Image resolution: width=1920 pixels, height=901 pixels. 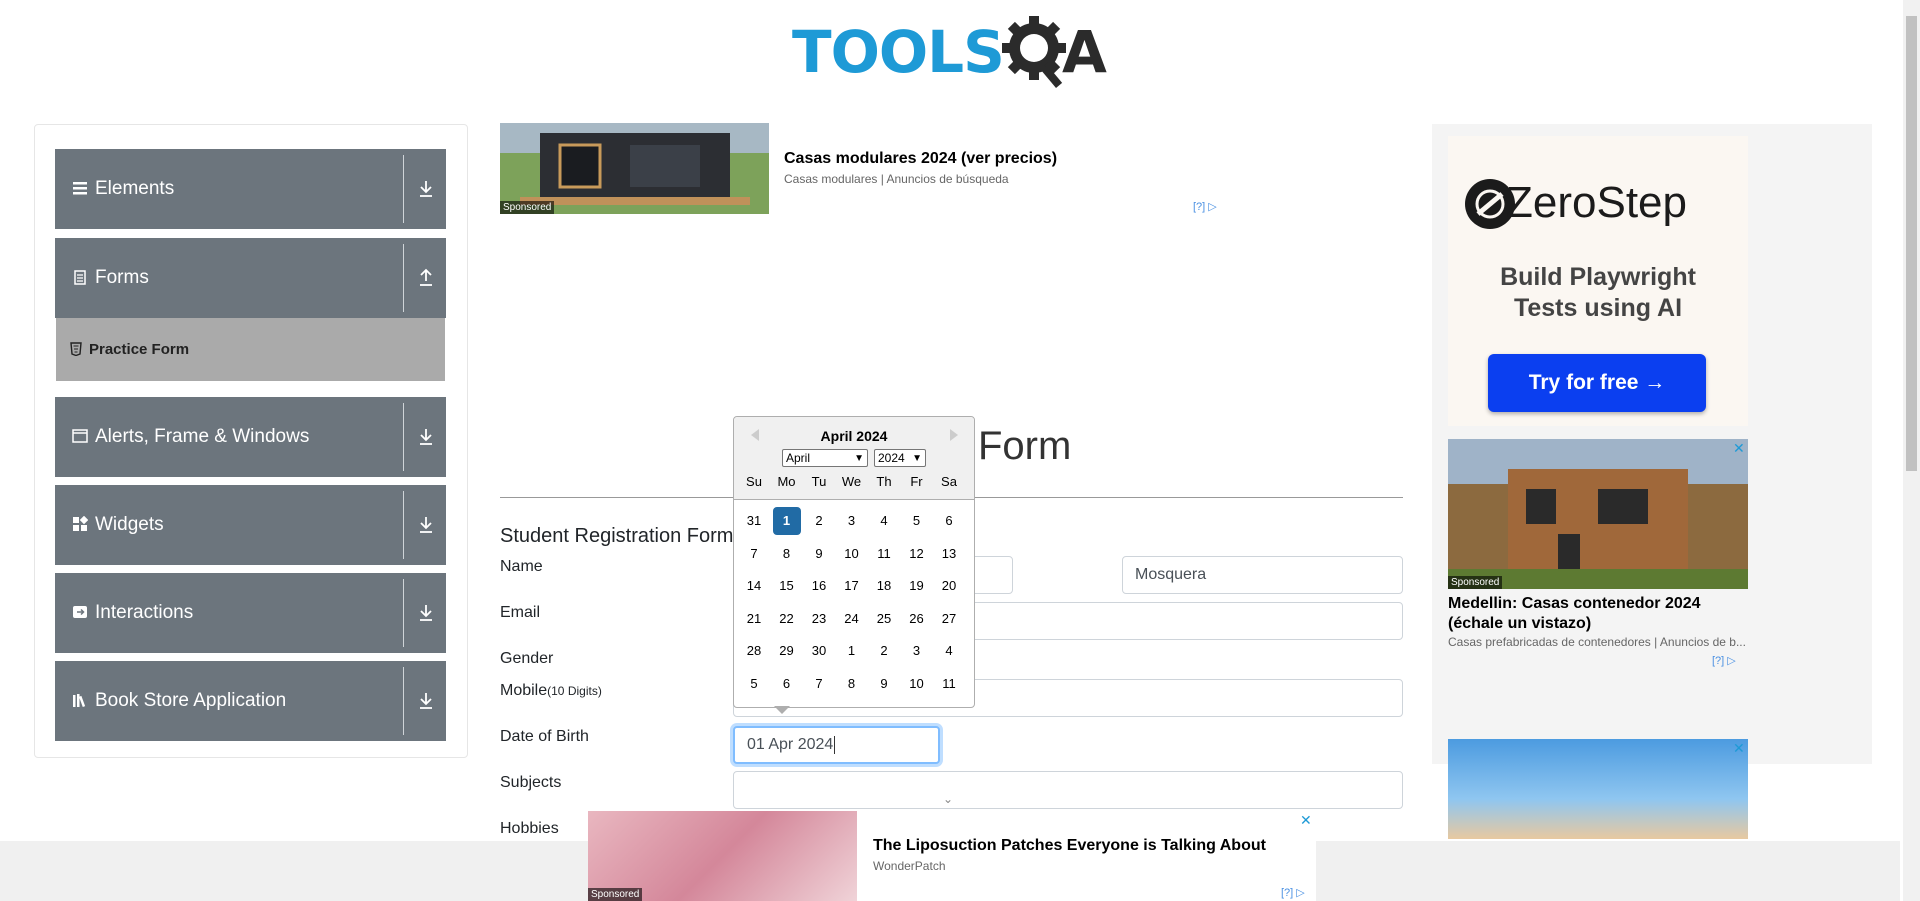 I want to click on text-cursor, so click(x=835, y=745).